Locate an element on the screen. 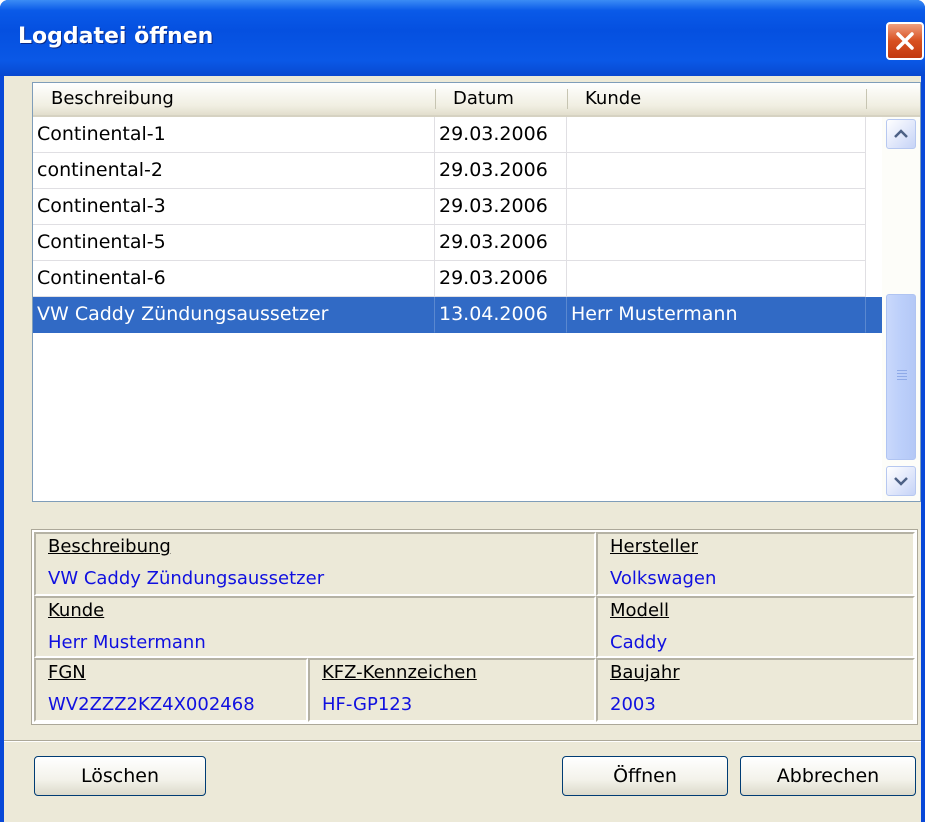 The width and height of the screenshot is (925, 822). value-modell: Caddy is located at coordinates (639, 642).